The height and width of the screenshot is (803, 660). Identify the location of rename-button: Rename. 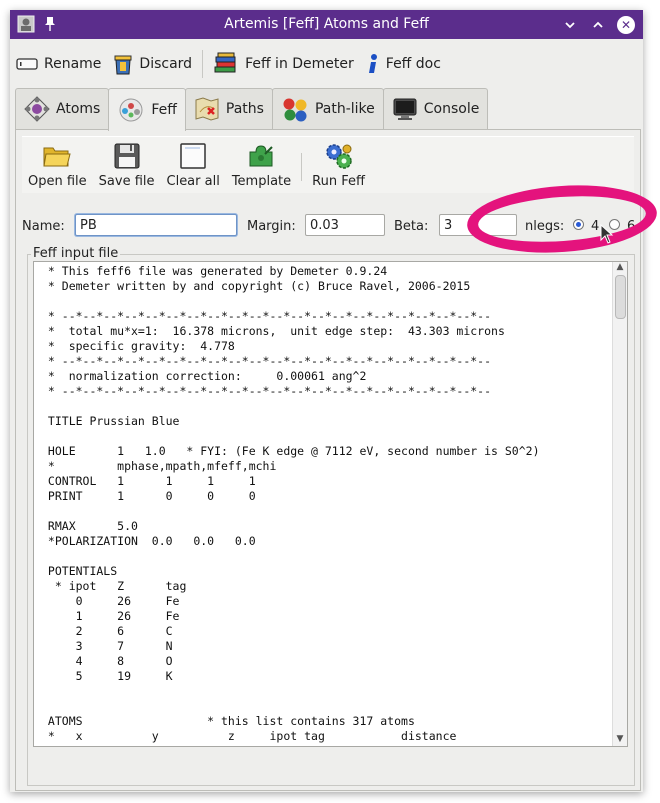
(58, 64).